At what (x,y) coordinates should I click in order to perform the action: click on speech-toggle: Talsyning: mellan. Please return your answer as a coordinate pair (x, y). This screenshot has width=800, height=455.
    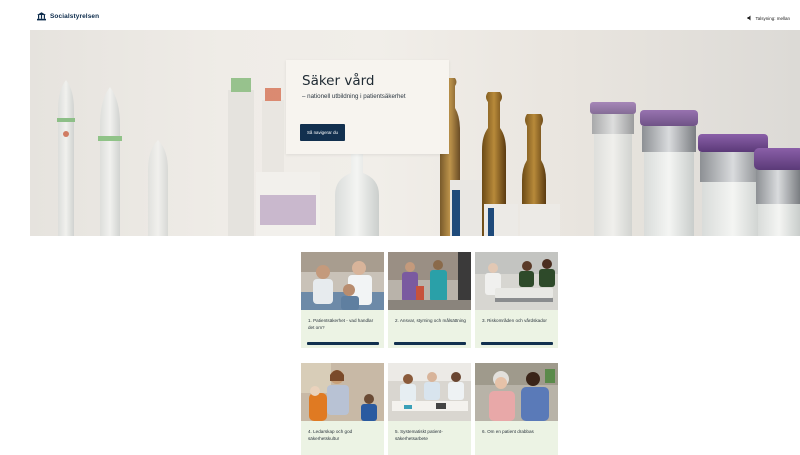
    Looking at the image, I should click on (768, 18).